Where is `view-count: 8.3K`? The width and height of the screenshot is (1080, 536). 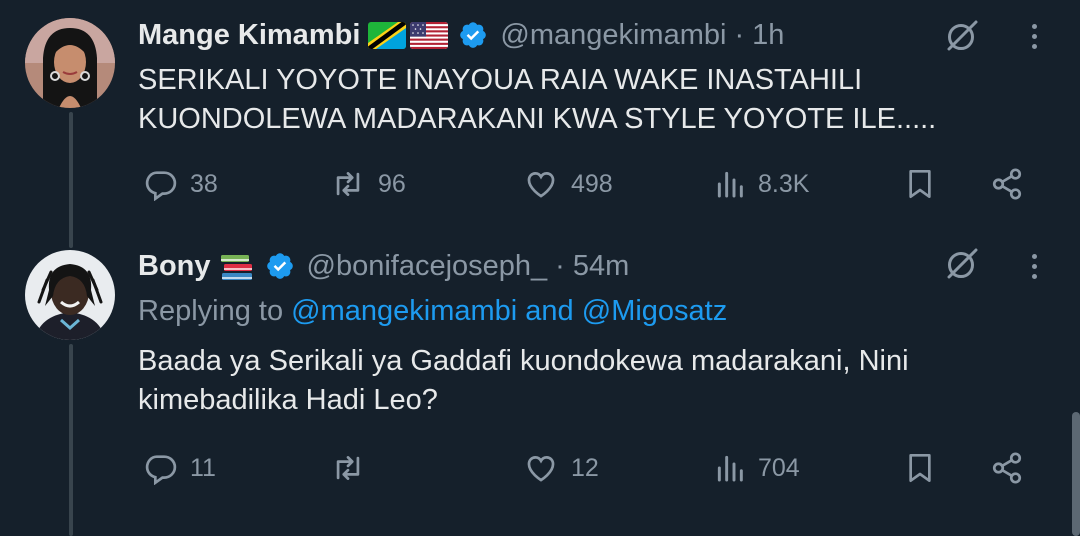 view-count: 8.3K is located at coordinates (784, 183).